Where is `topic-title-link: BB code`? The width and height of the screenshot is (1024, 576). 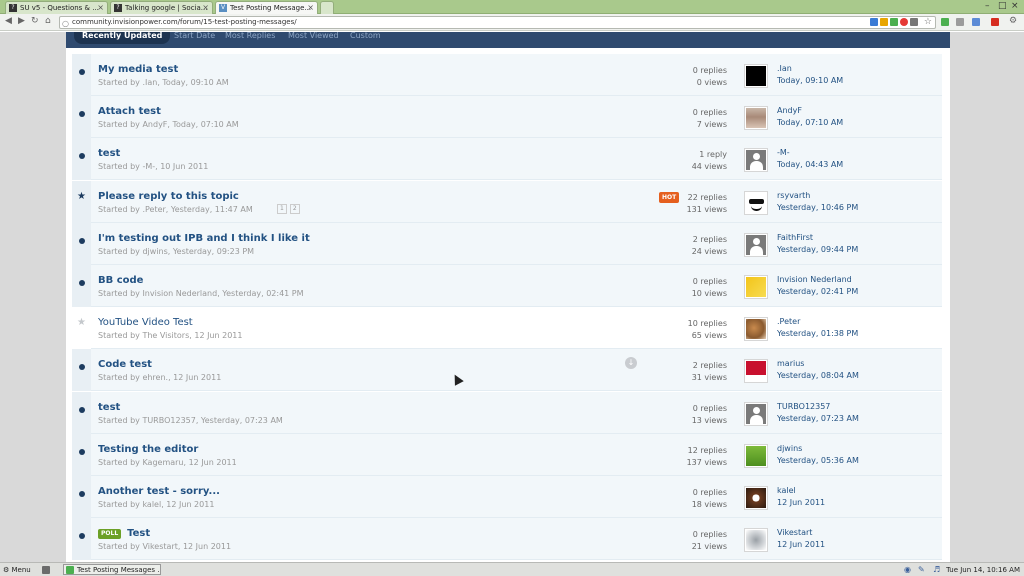
topic-title-link: BB code is located at coordinates (120, 280).